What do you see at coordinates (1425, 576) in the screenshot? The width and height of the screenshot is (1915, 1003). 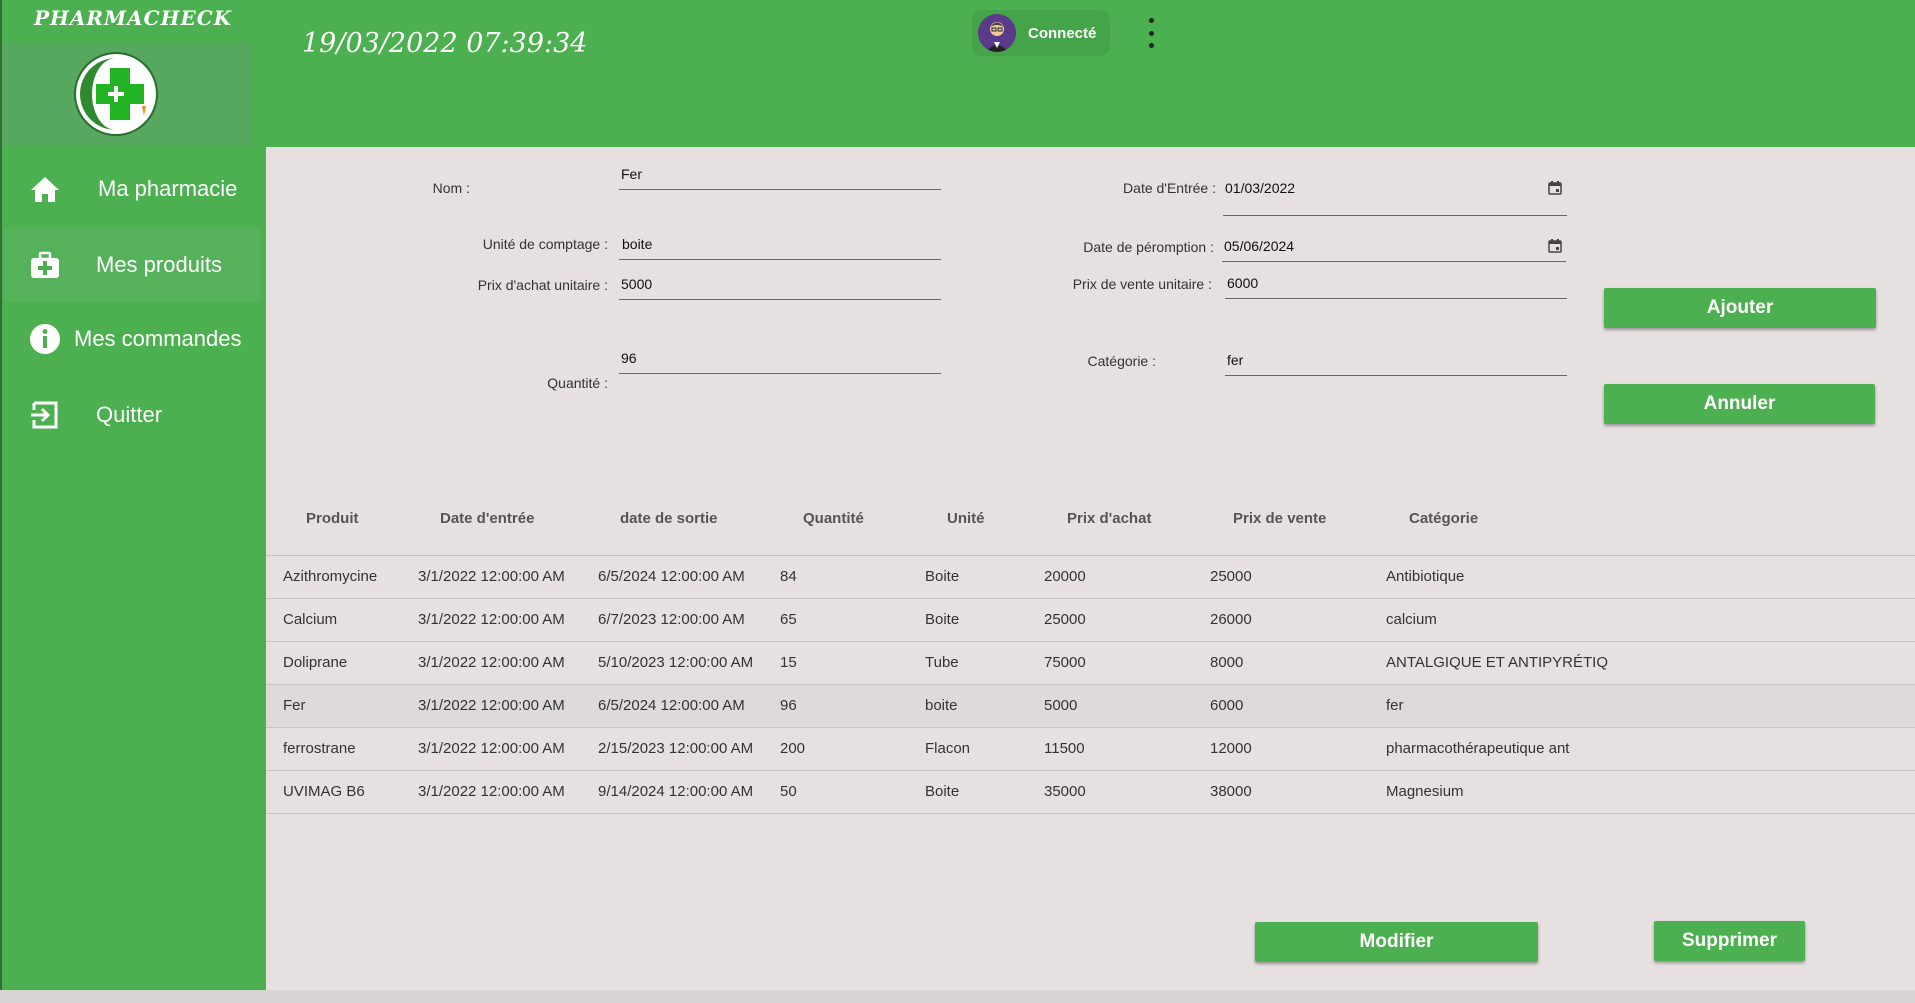 I see `cell-categorie: Antibiotique` at bounding box center [1425, 576].